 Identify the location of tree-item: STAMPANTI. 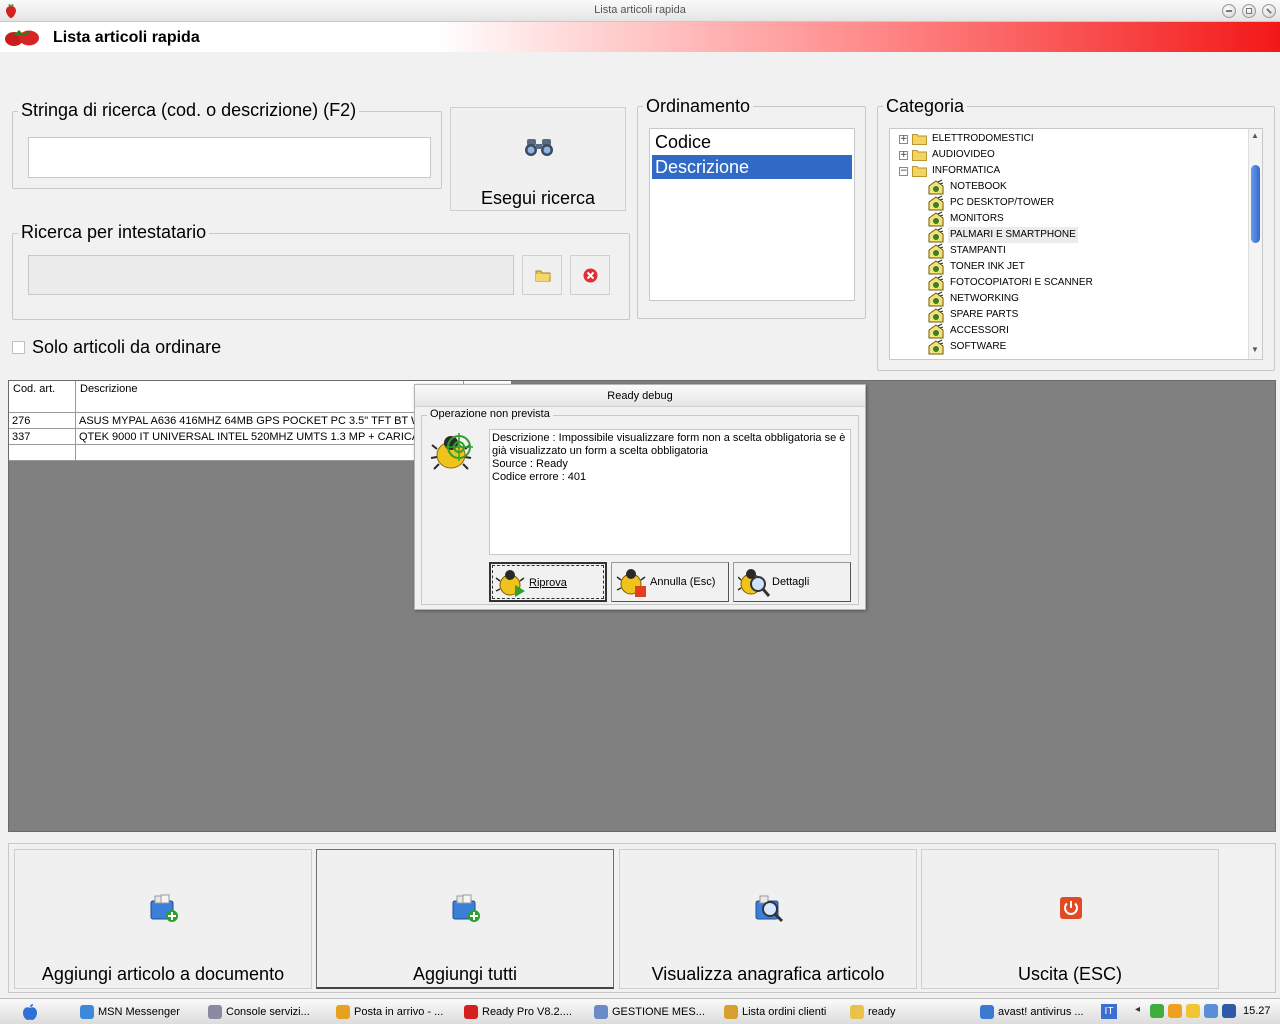
(978, 251).